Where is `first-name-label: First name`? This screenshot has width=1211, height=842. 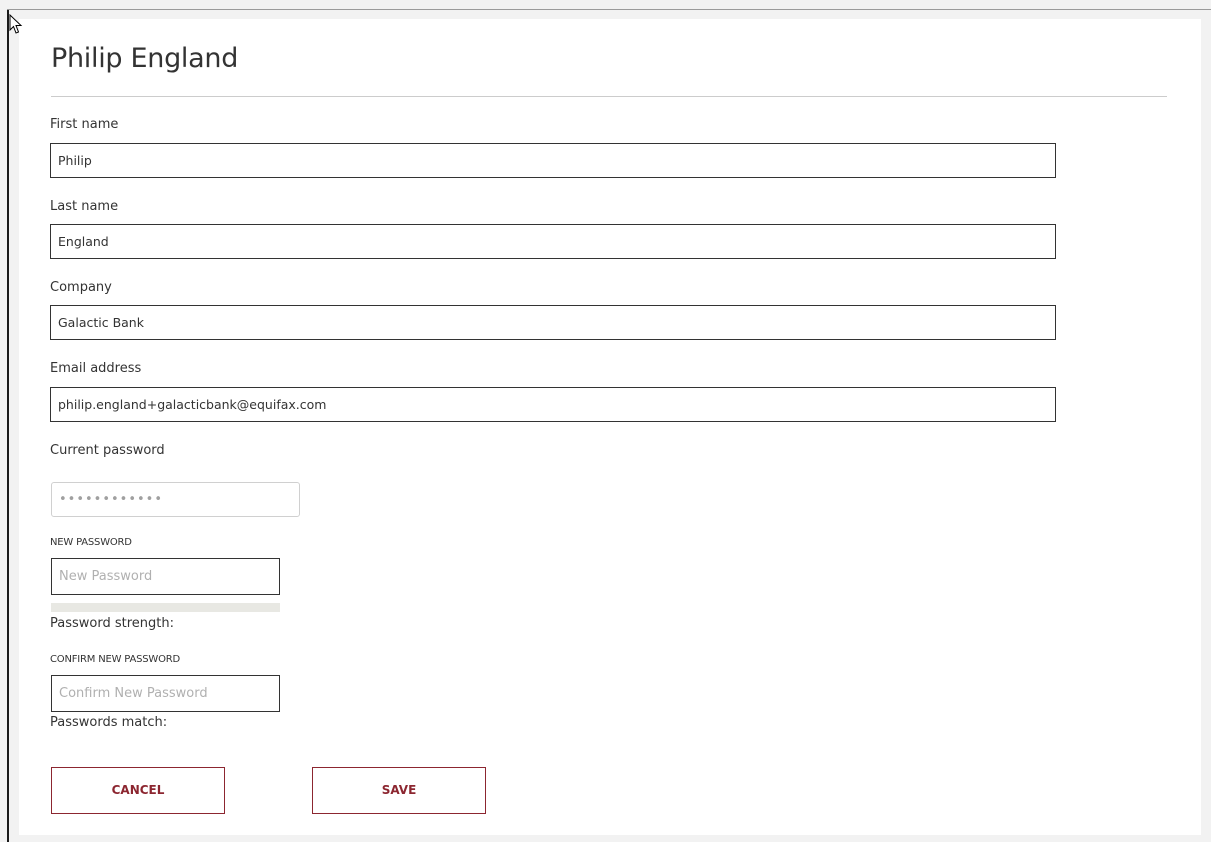
first-name-label: First name is located at coordinates (84, 124).